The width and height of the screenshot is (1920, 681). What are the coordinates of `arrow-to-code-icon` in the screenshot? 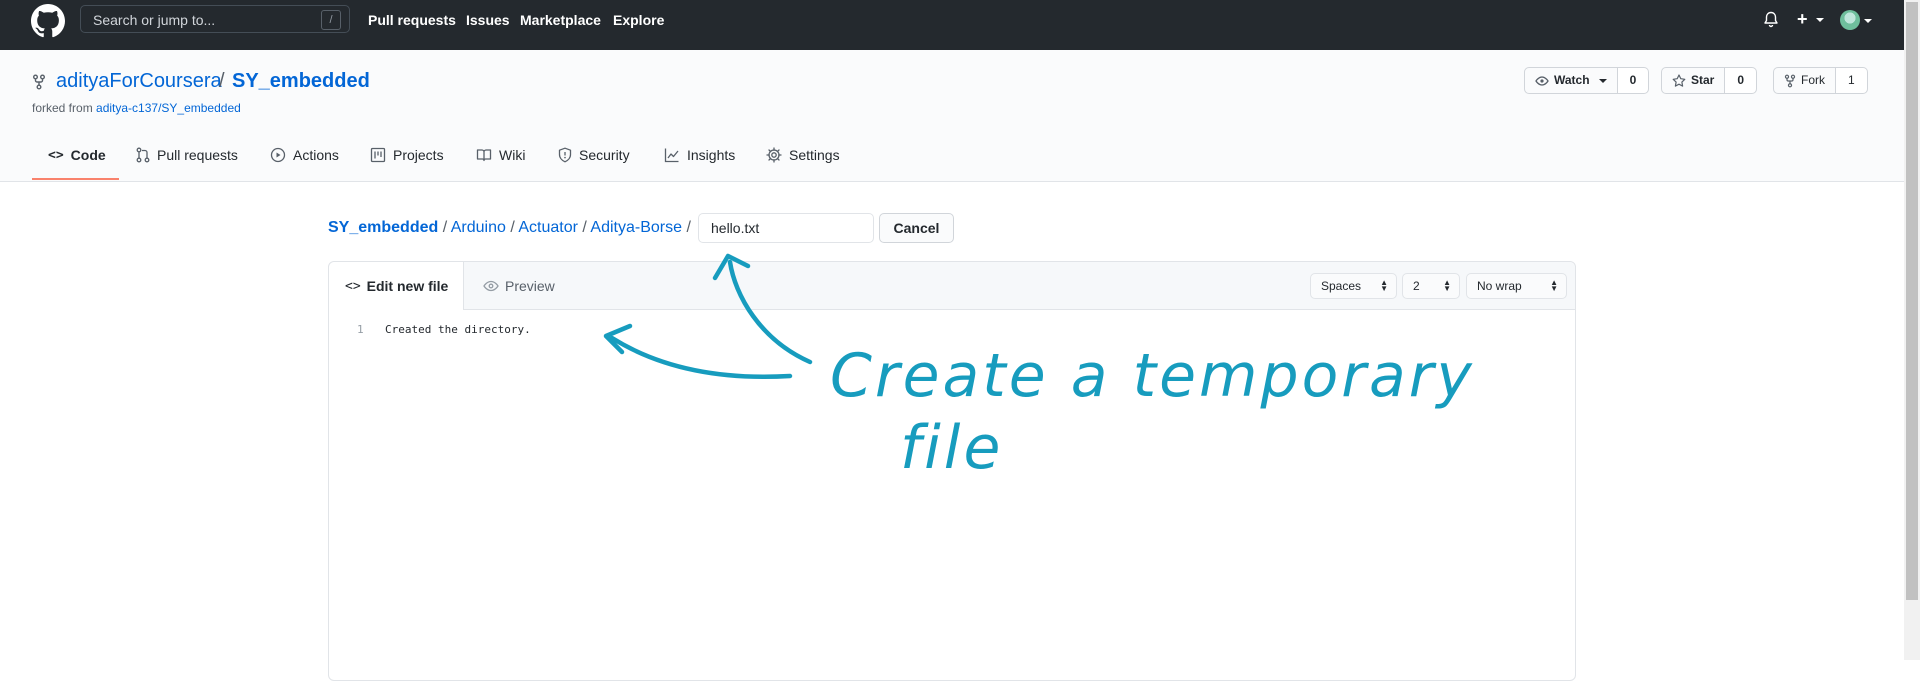 It's located at (701, 357).